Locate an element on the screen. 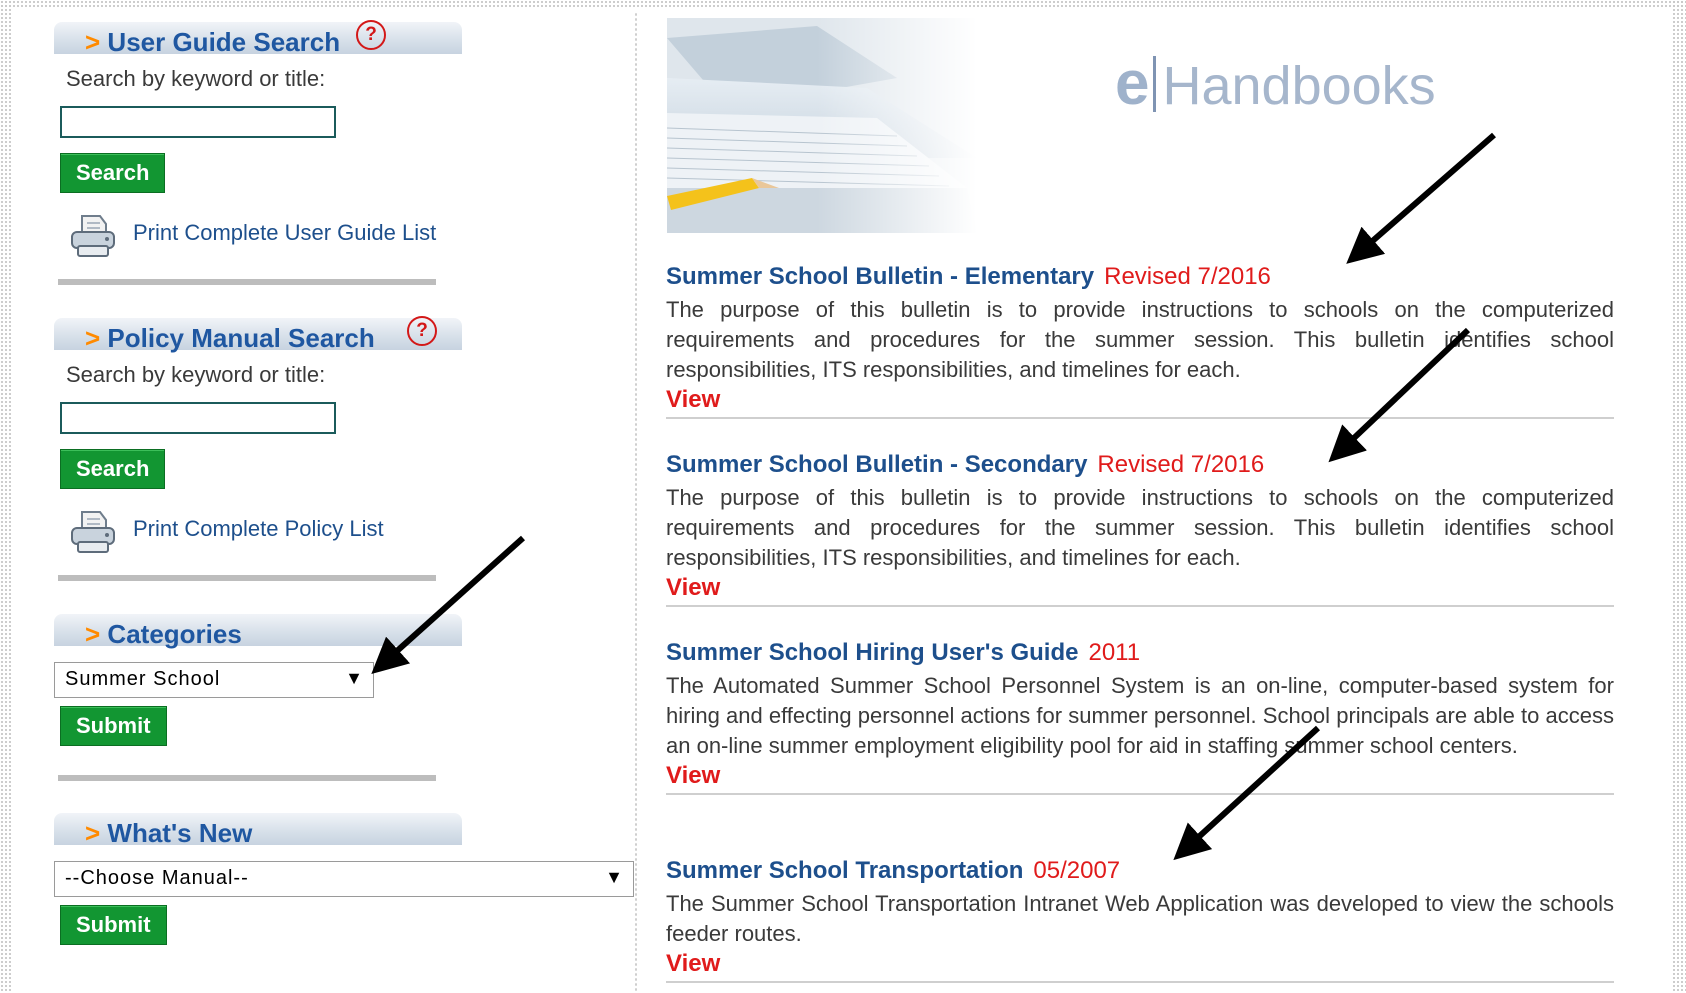 The image size is (1686, 993). handbook-title-link: Summer School Transportation is located at coordinates (844, 870).